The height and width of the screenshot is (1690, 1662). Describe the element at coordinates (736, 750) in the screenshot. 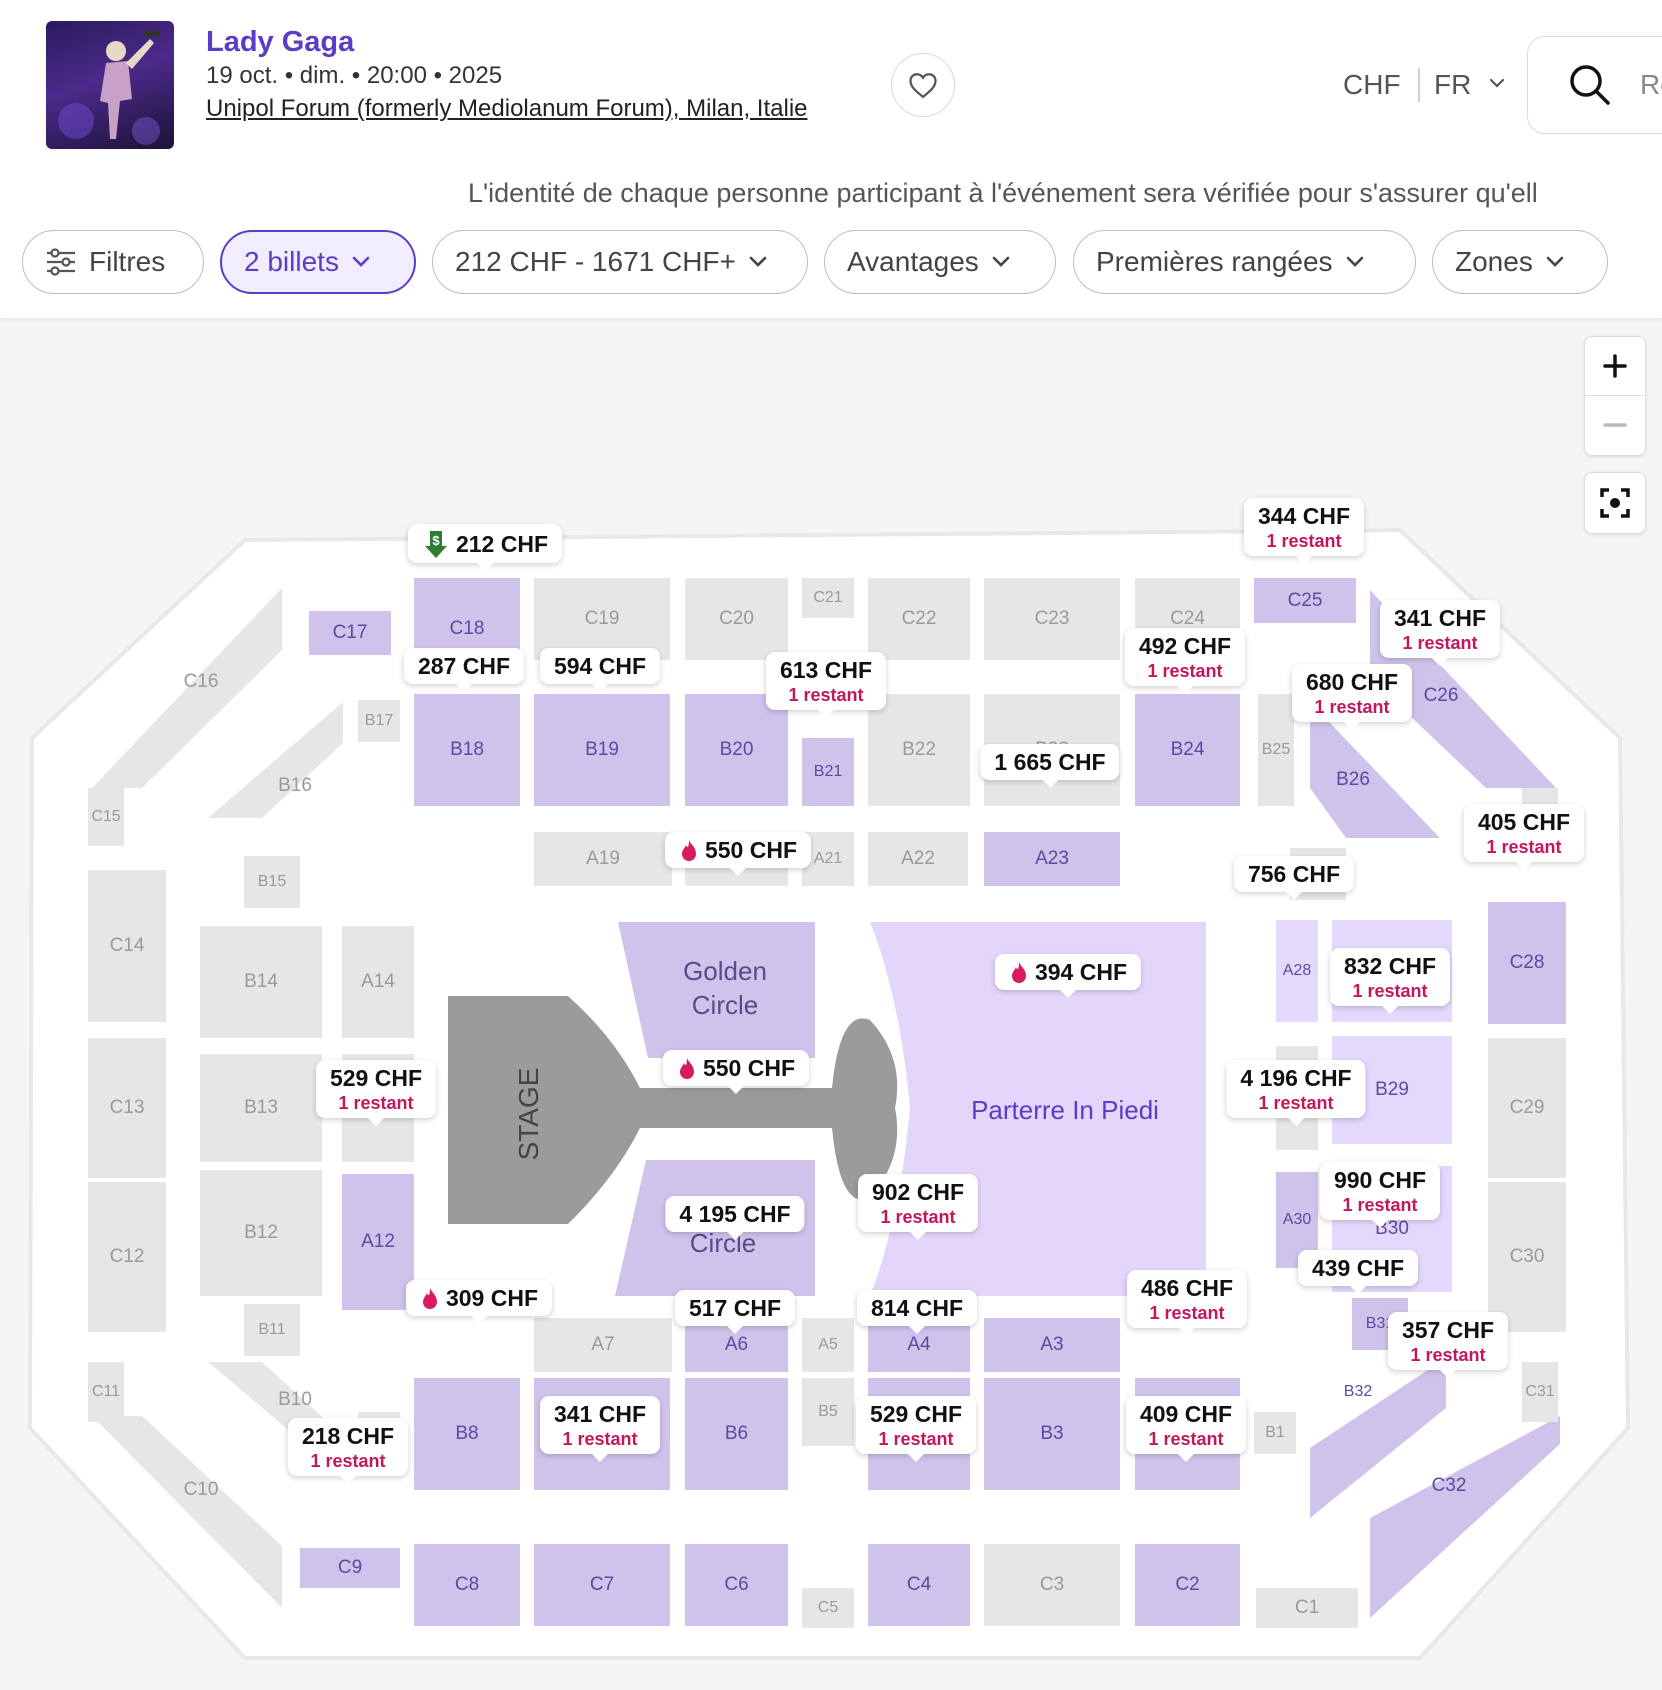

I see `section-b20: B20` at that location.